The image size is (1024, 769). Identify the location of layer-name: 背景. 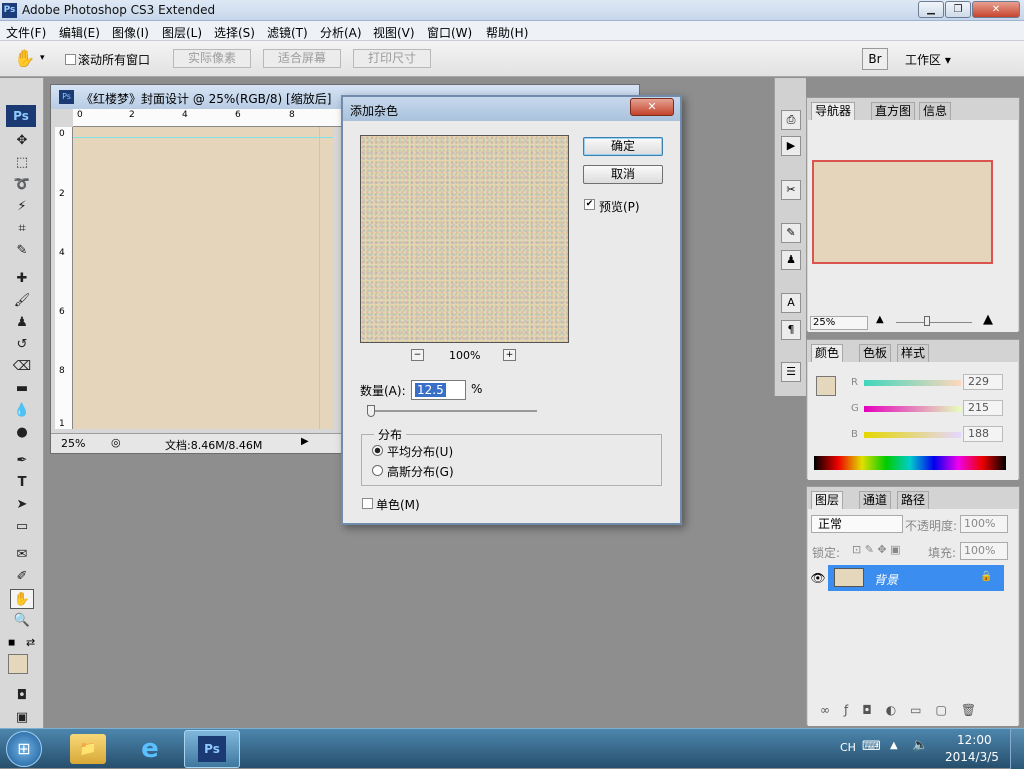
(886, 579).